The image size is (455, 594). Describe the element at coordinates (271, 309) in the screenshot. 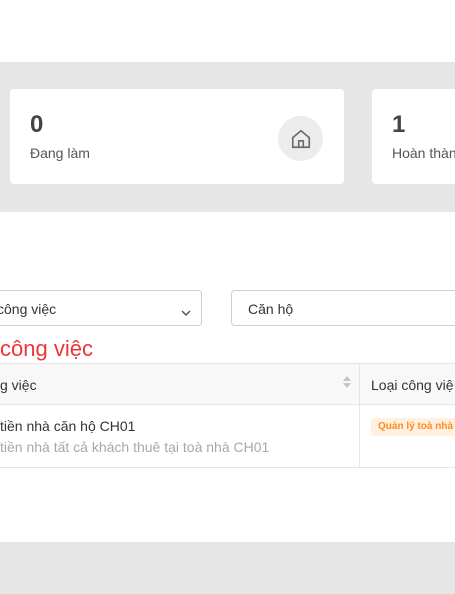

I see `apartment-filter-text: Căn hộ` at that location.